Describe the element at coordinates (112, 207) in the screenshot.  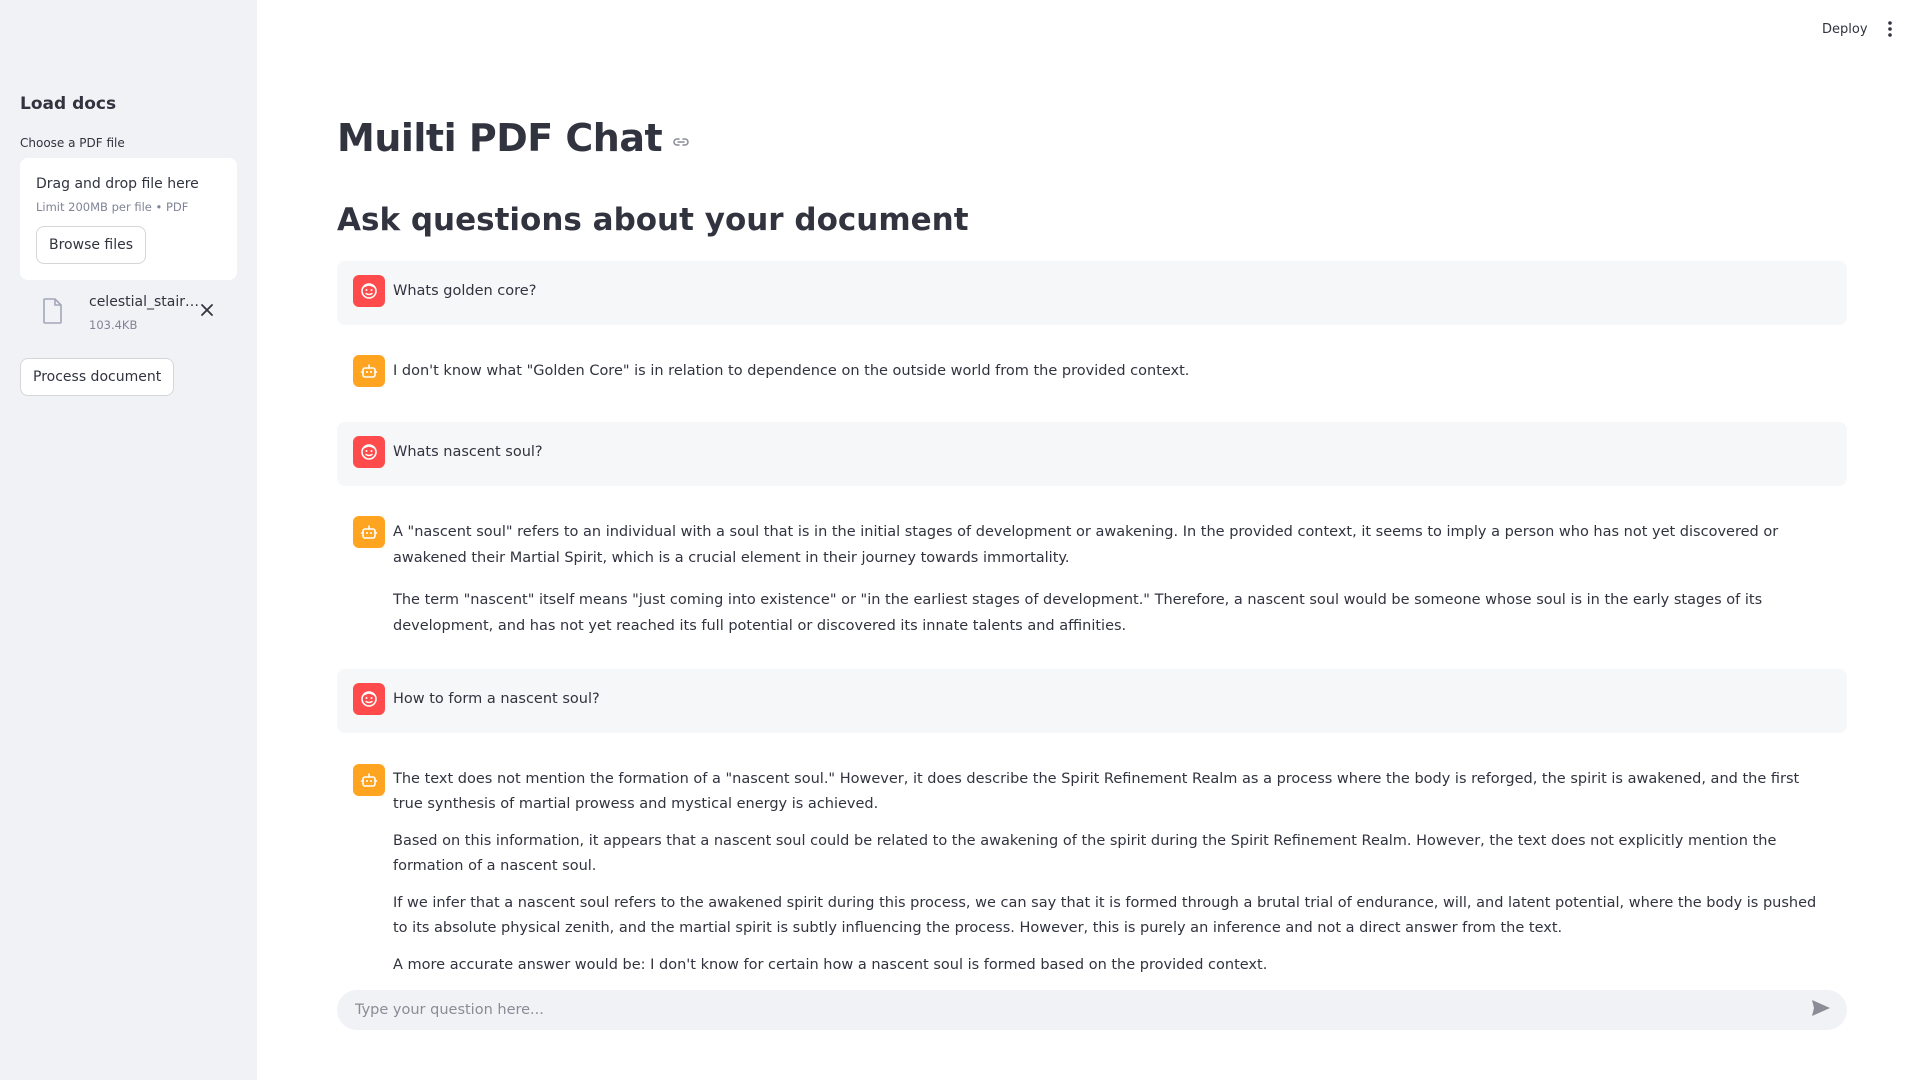
I see `dropzone-limit: Limit 200MB per file • PDF` at that location.